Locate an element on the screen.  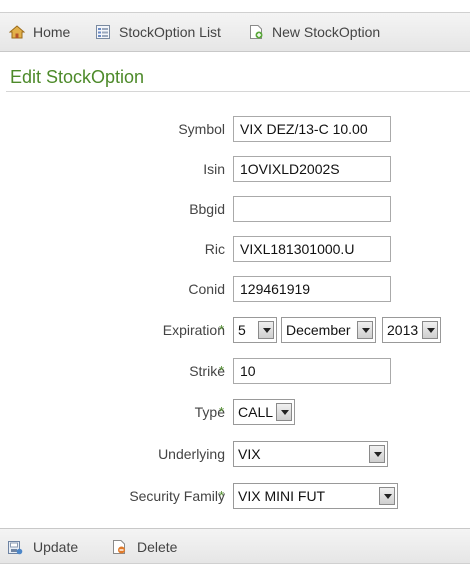
isin-label: Isin is located at coordinates (214, 169).